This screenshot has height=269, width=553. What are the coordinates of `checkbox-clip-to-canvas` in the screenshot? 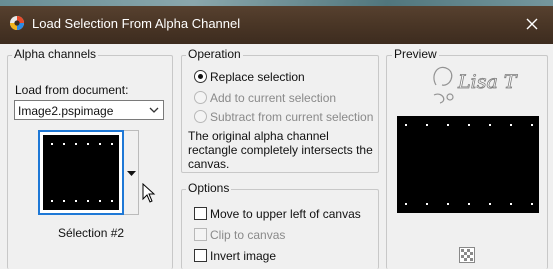 It's located at (200, 234).